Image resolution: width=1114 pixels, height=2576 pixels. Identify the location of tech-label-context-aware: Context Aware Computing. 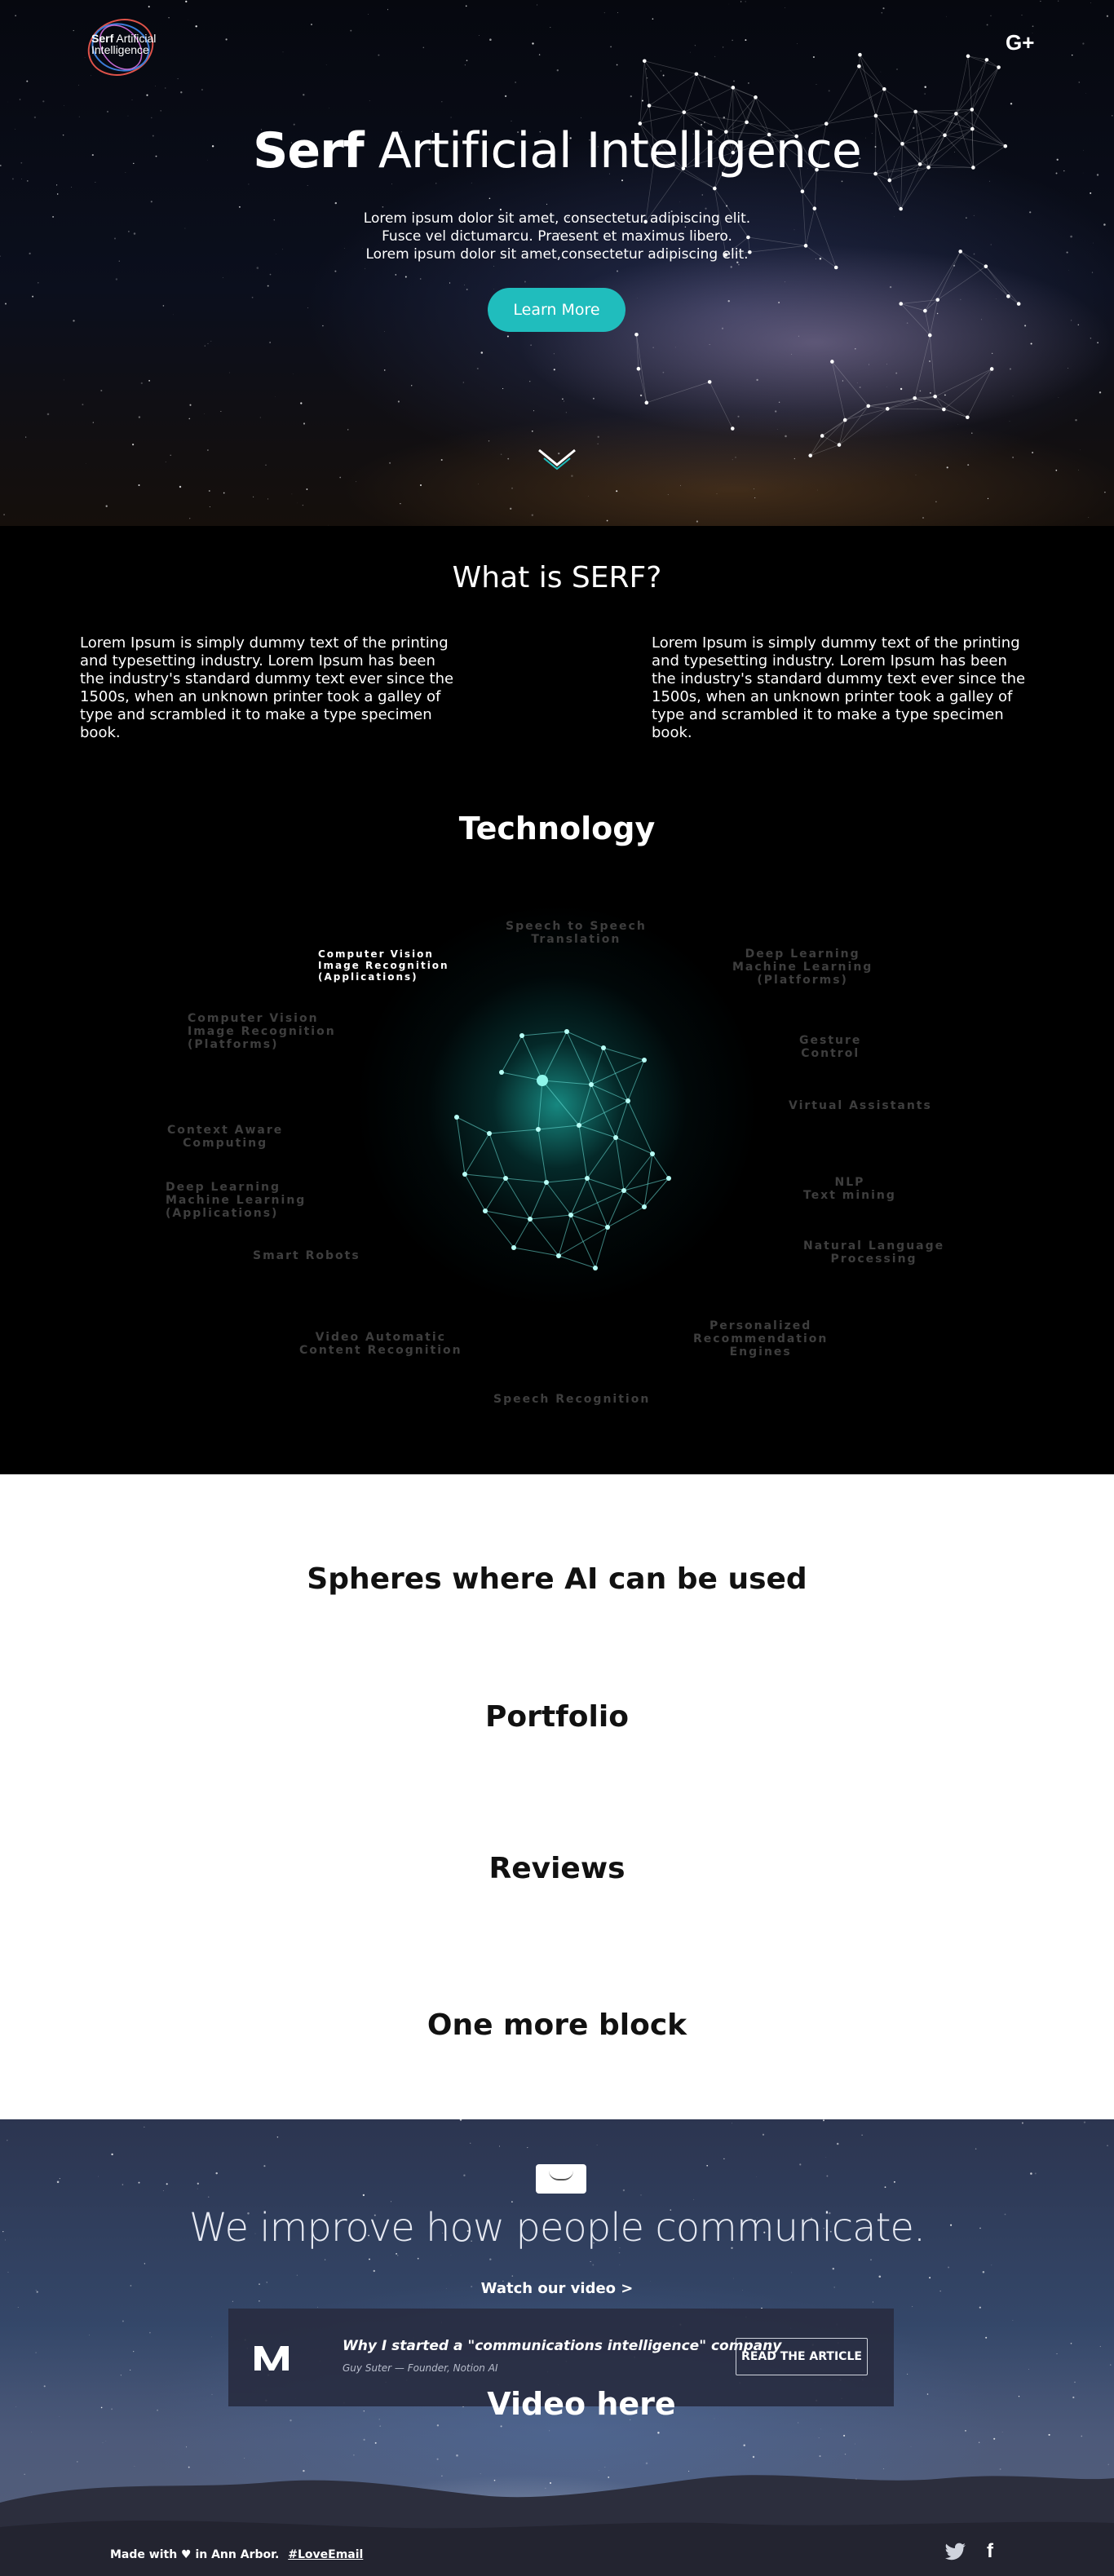
(225, 1137).